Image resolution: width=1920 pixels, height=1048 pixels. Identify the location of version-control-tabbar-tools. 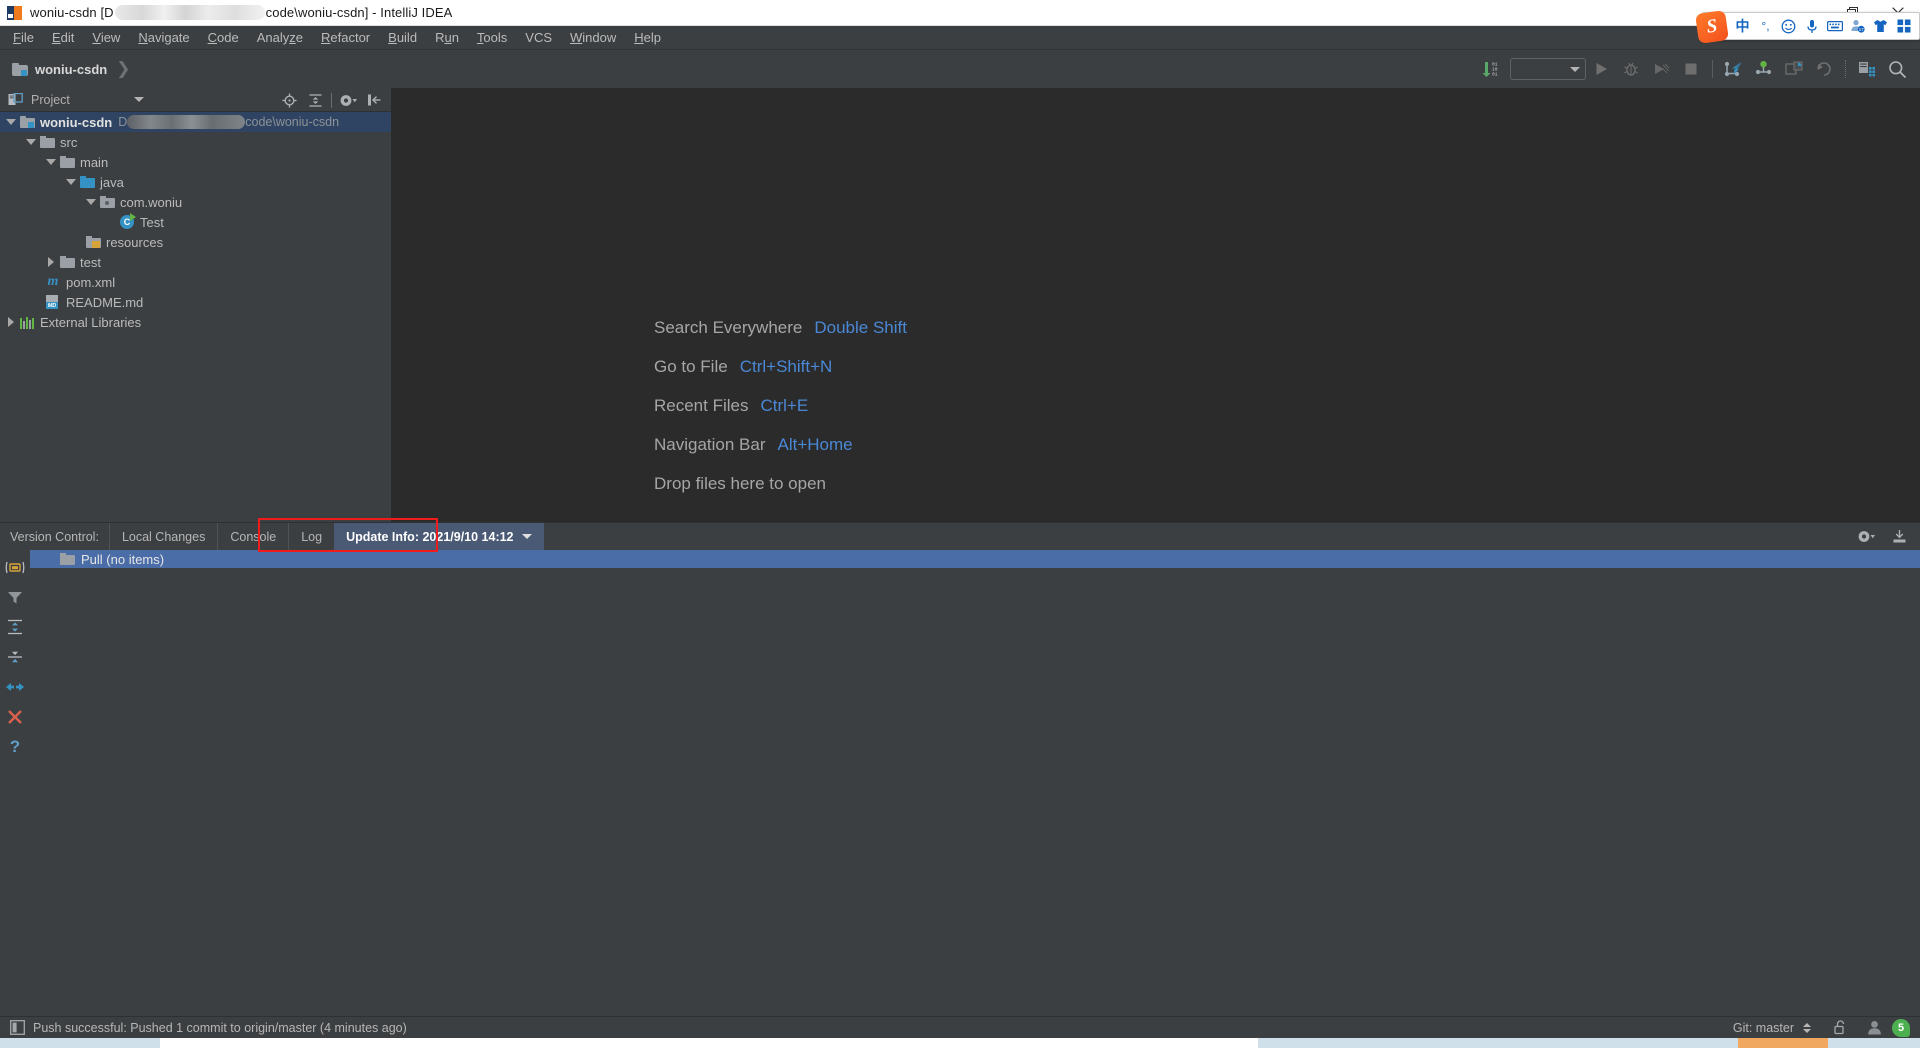
(1886, 536).